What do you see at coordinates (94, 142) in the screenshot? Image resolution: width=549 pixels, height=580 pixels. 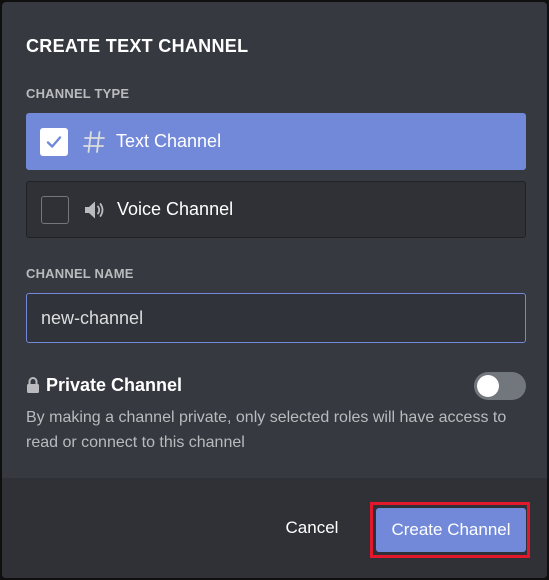 I see `hash-icon` at bounding box center [94, 142].